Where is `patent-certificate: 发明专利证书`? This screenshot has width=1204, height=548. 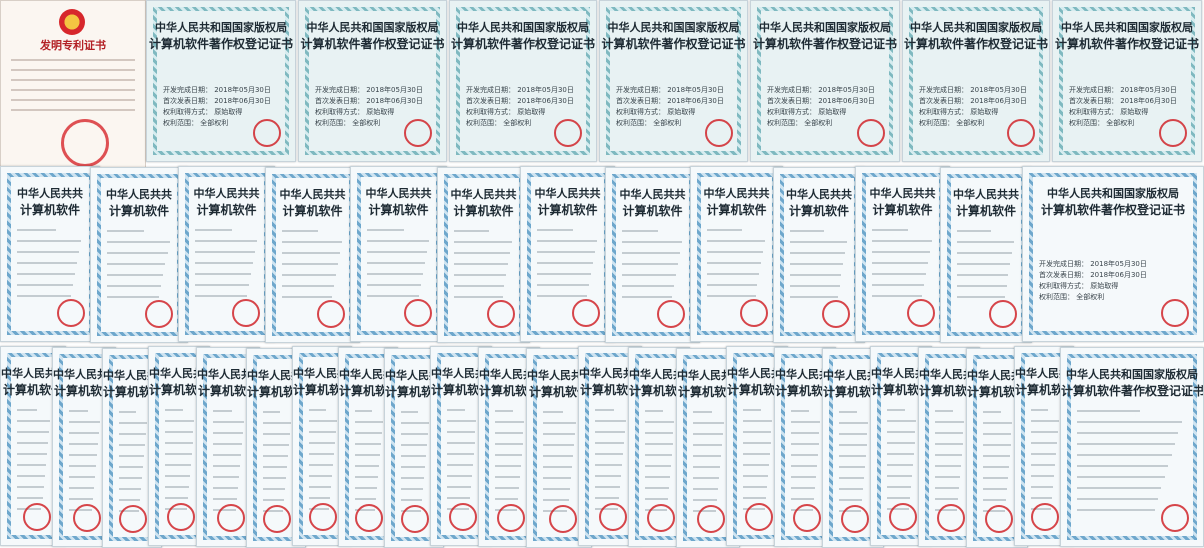
patent-certificate: 发明专利证书 is located at coordinates (73, 84).